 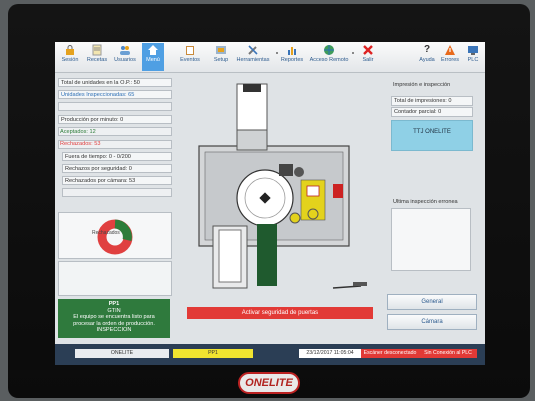 I want to click on plc-connection-status: Sin Conexión al PLC, so click(x=448, y=353).